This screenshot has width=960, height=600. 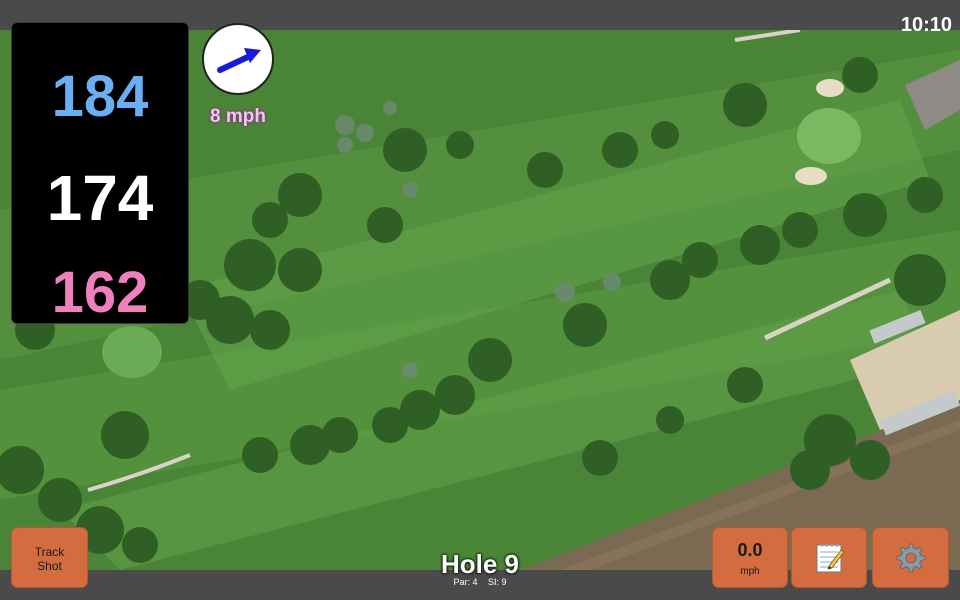 What do you see at coordinates (465, 582) in the screenshot?
I see `hole-par: Par: 4` at bounding box center [465, 582].